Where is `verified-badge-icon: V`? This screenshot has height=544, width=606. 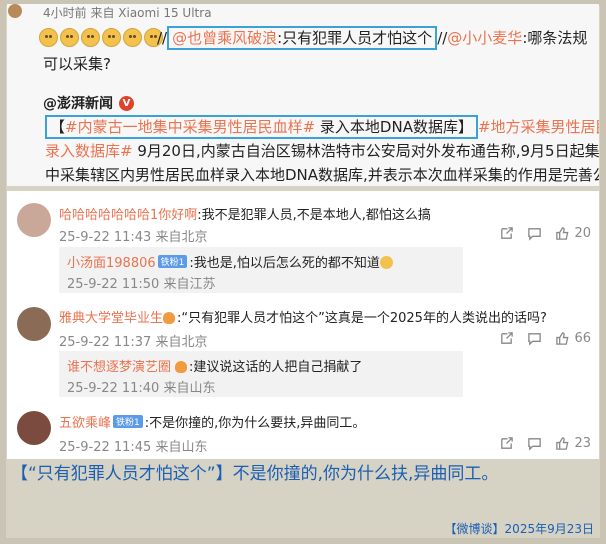
verified-badge-icon: V is located at coordinates (126, 103).